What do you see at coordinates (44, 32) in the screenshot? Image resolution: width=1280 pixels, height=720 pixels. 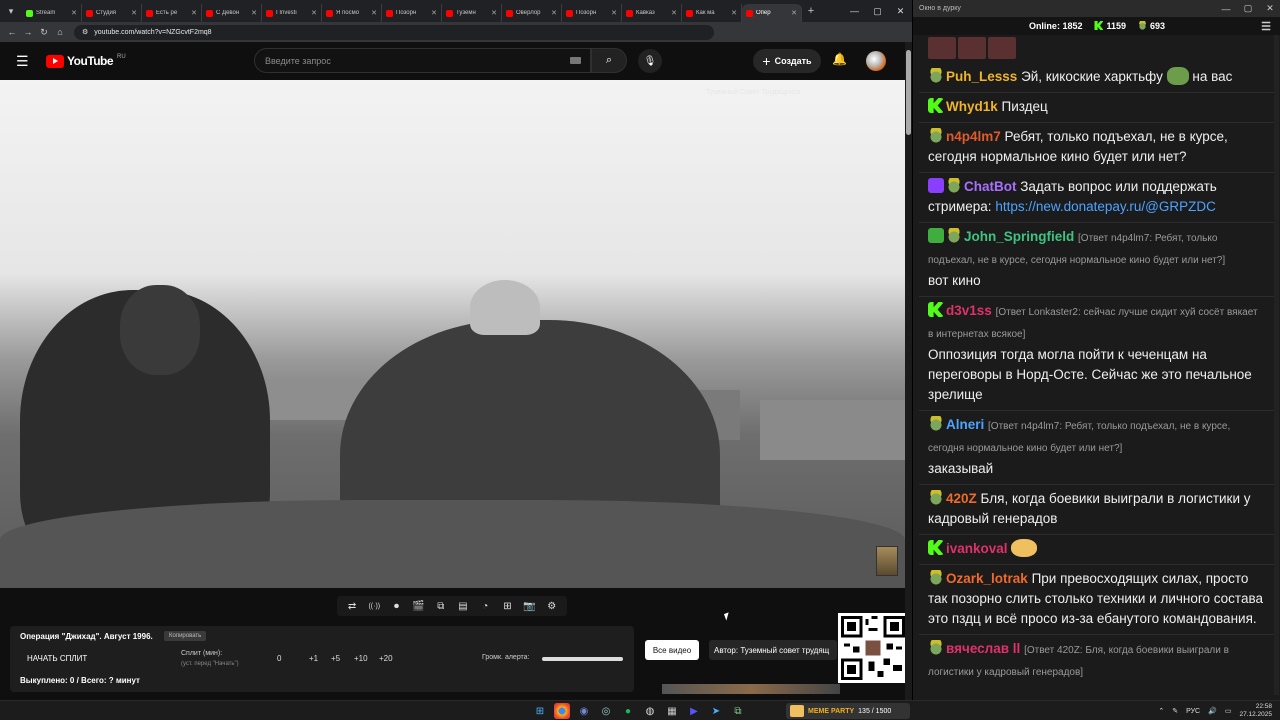 I see `reload-icon: ↻` at bounding box center [44, 32].